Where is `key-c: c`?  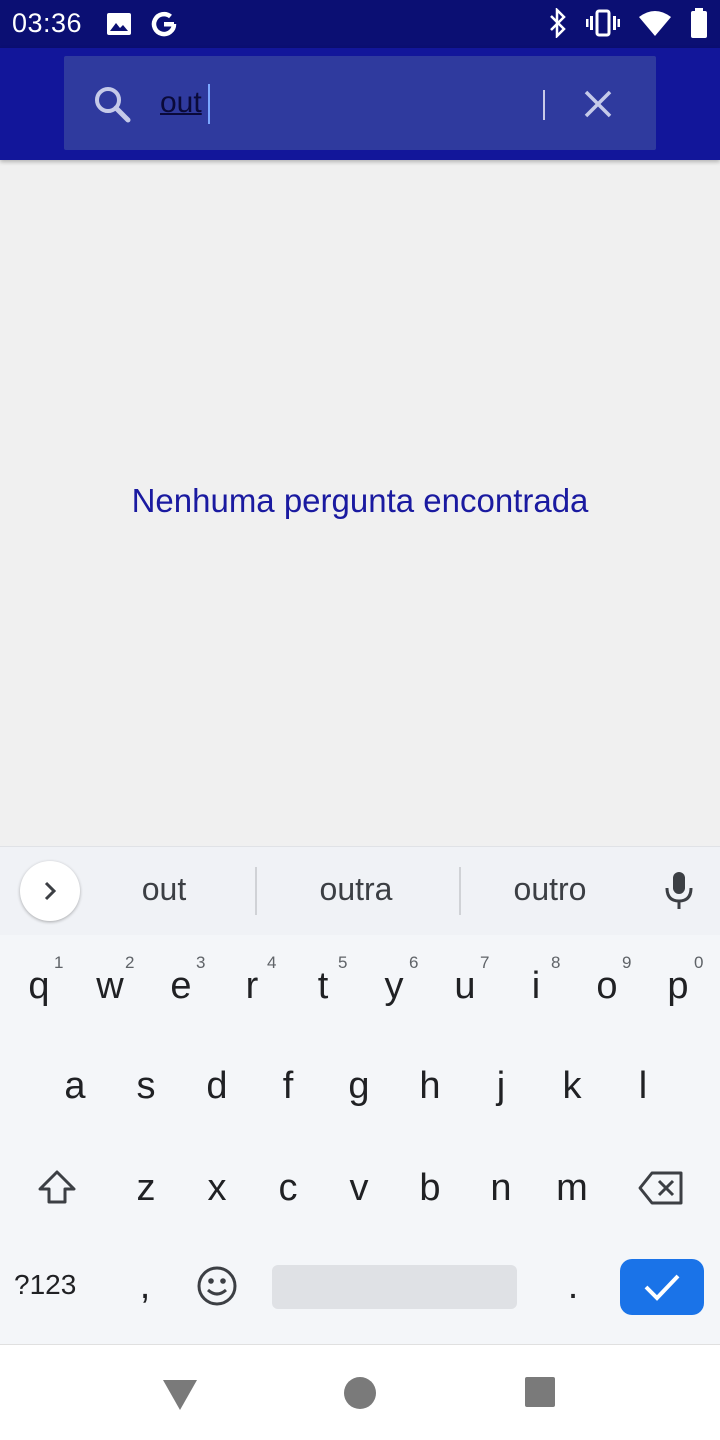 key-c: c is located at coordinates (288, 1188).